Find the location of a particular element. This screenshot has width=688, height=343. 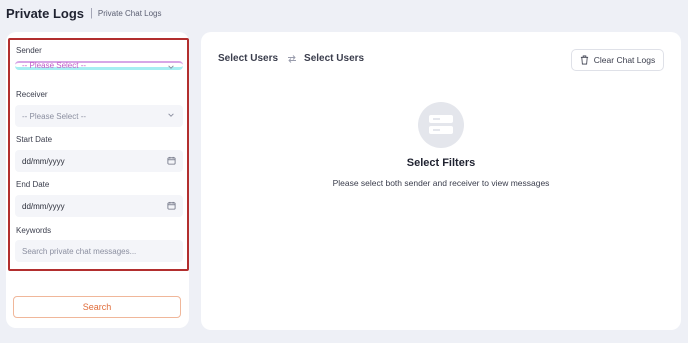

empty-state-title: Select Filters is located at coordinates (441, 163).